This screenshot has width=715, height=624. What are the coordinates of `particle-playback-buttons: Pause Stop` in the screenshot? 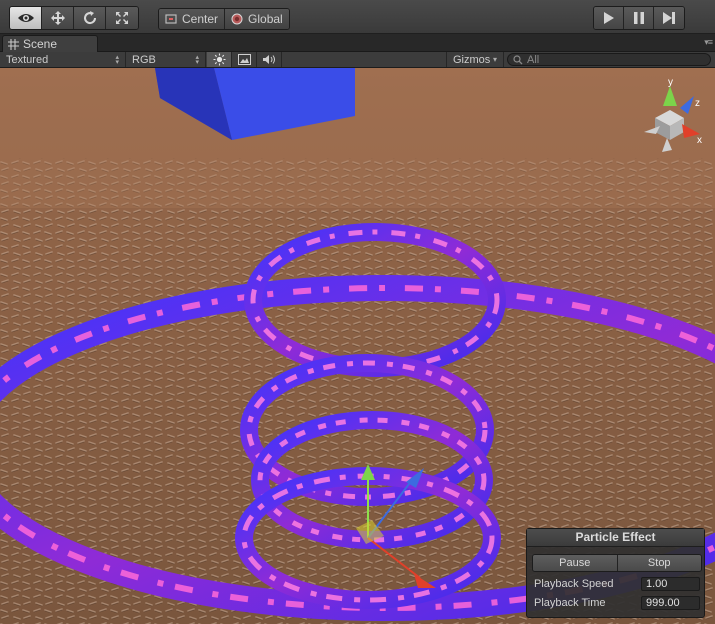 It's located at (617, 563).